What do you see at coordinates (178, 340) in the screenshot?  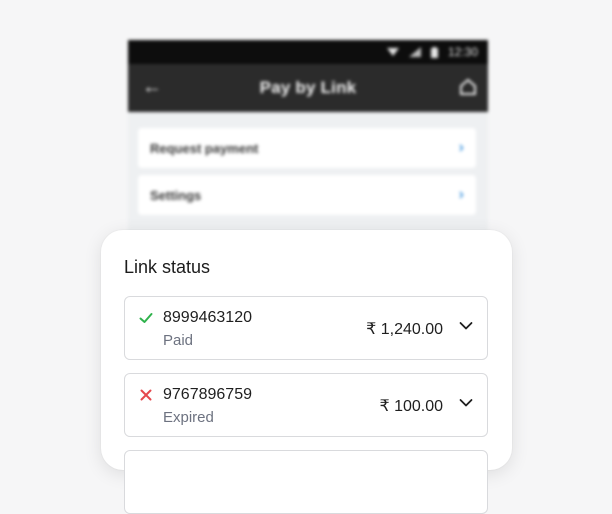 I see `link-status-text: Paid` at bounding box center [178, 340].